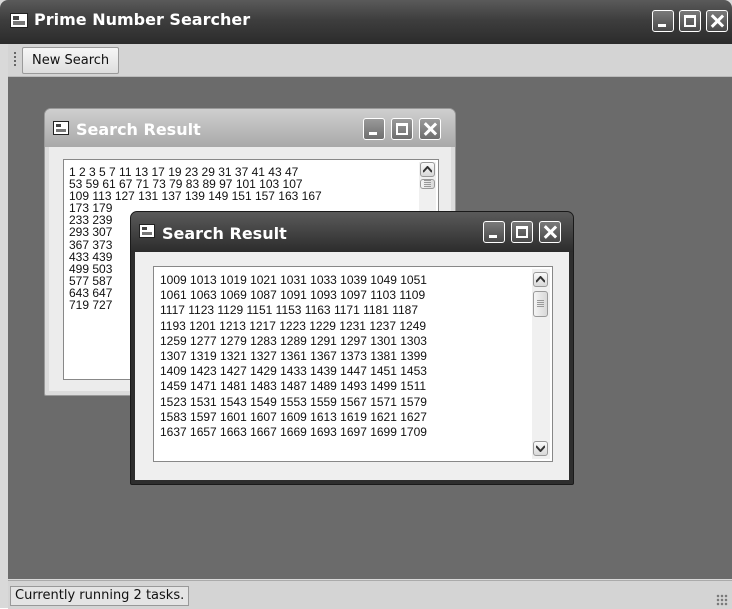  I want to click on size-grip, so click(722, 600).